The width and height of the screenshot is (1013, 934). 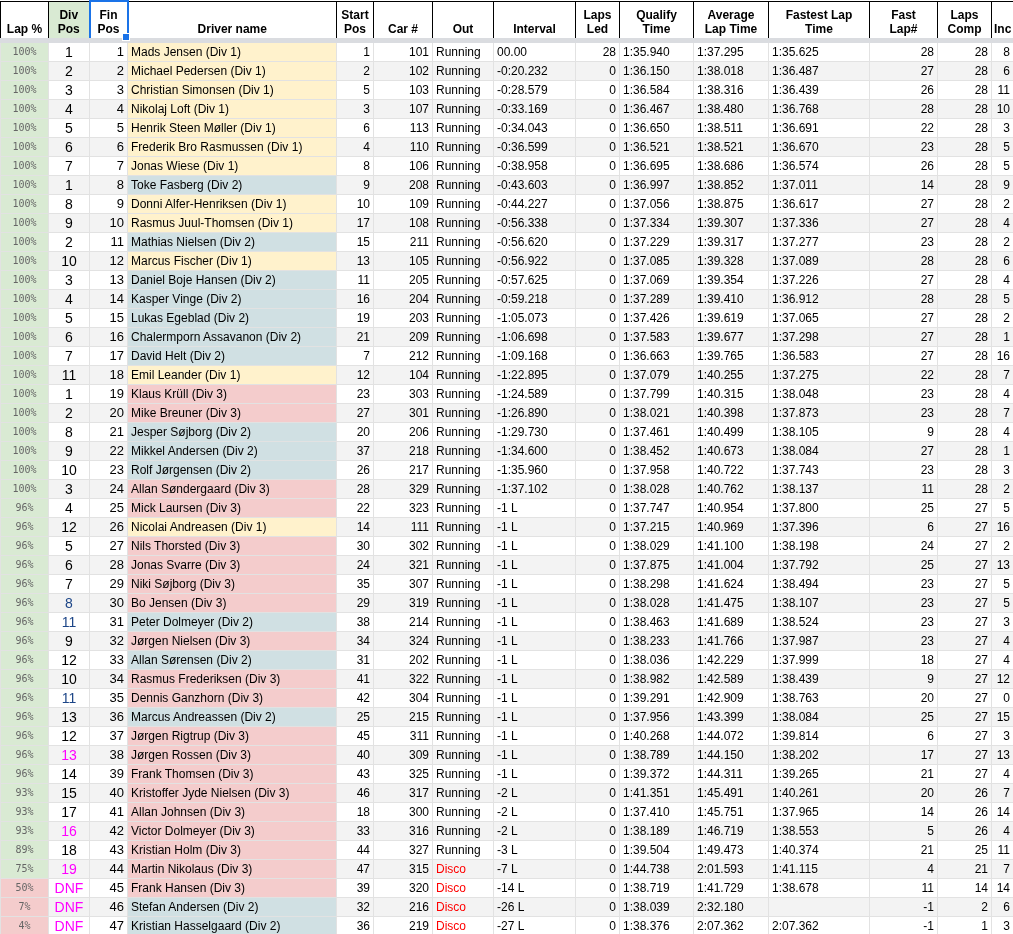 What do you see at coordinates (819, 90) in the screenshot?
I see `table-cell: 1:36.439` at bounding box center [819, 90].